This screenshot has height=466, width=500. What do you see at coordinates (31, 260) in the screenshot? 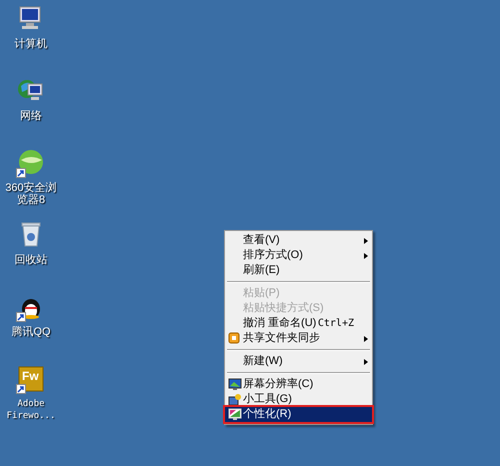
I see `icon-label: 回收站` at bounding box center [31, 260].